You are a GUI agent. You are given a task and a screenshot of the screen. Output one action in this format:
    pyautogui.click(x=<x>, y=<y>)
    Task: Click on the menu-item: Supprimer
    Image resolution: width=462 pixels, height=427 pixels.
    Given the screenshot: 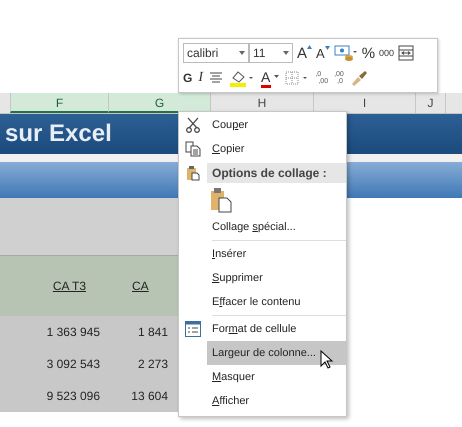 What is the action you would take?
    pyautogui.click(x=276, y=278)
    